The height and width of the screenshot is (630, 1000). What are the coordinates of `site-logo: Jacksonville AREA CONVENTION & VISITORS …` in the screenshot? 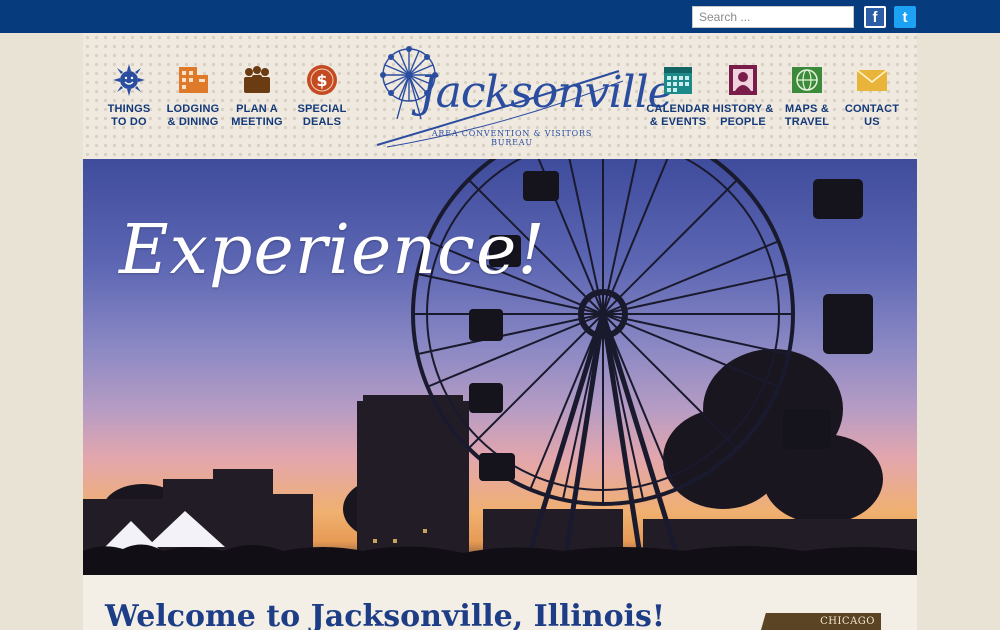 It's located at (523, 97).